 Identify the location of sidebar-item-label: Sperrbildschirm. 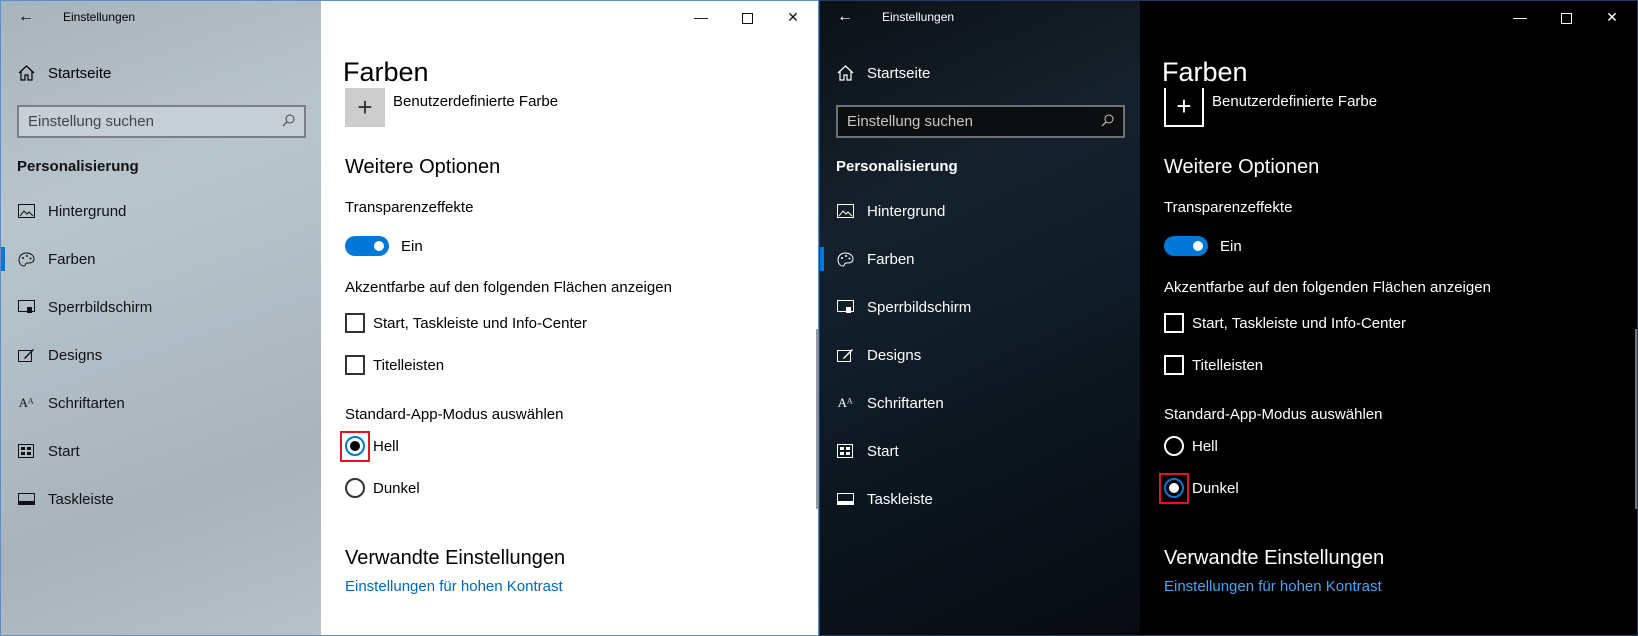
(919, 307).